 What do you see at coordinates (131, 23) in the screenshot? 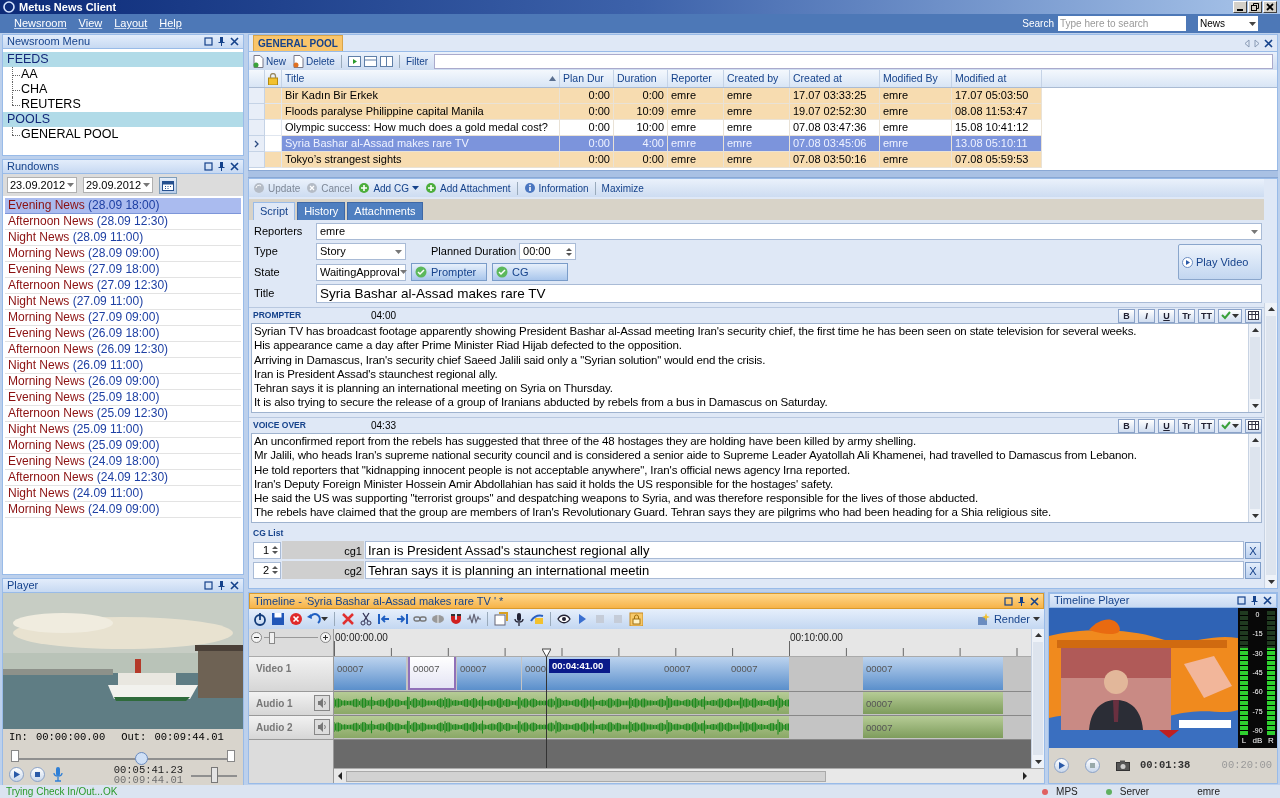
I see `menu-item: Layout` at bounding box center [131, 23].